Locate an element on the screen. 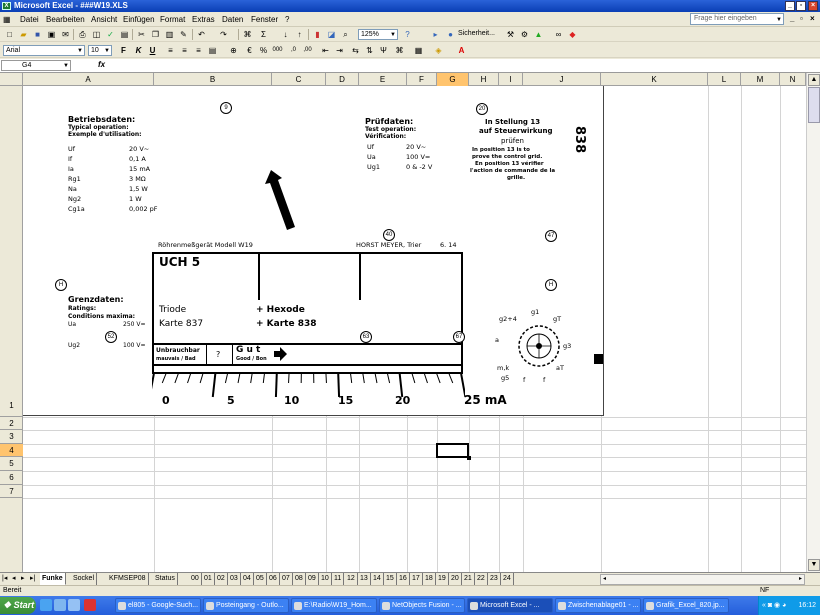 This screenshot has width=820, height=615. sheet-tab: 07 is located at coordinates (286, 579).